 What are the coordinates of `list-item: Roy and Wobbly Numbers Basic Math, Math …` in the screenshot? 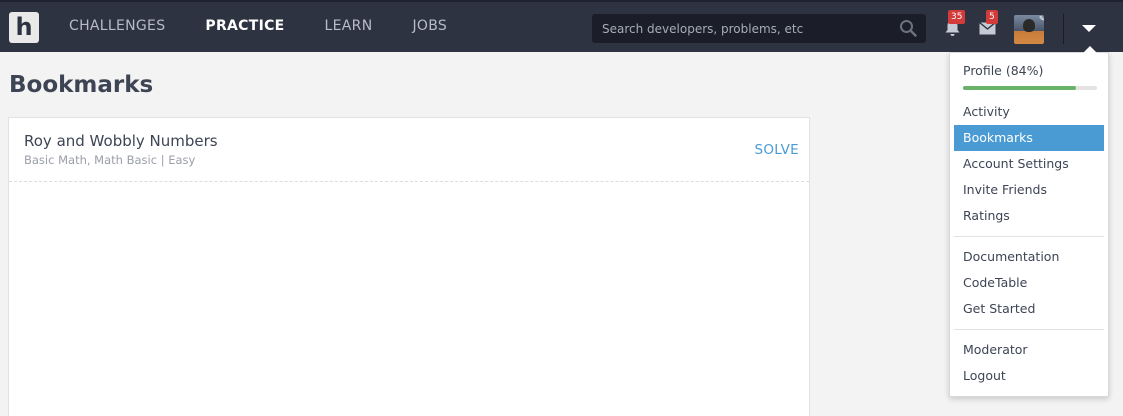 It's located at (409, 150).